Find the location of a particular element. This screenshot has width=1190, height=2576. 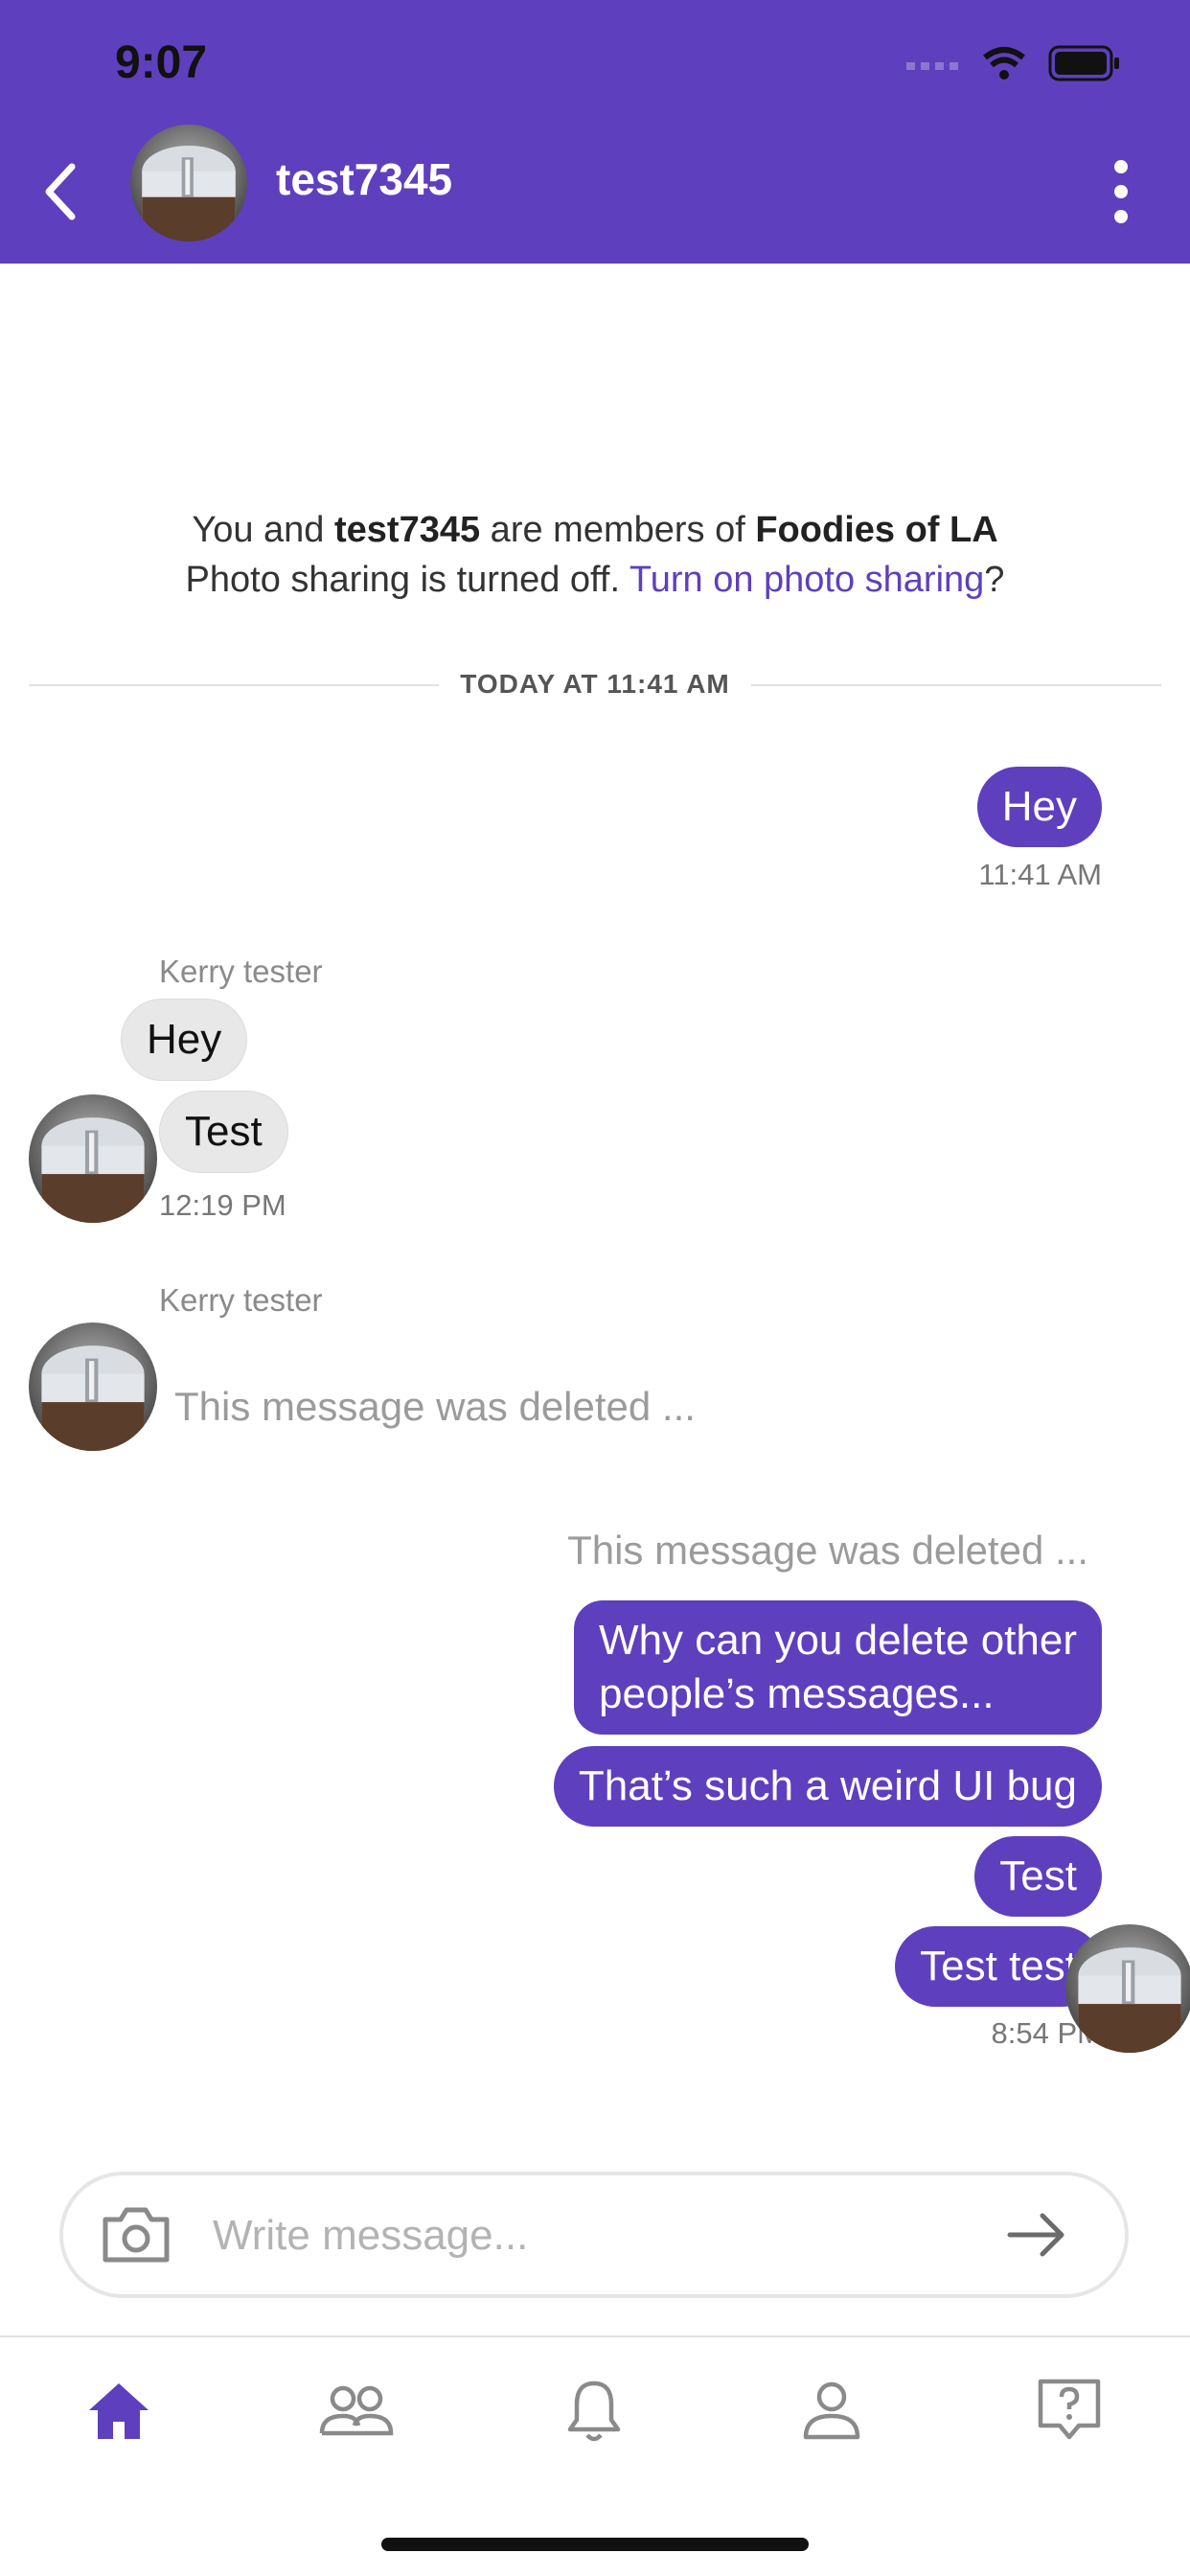

status-time: 9:07 is located at coordinates (162, 63).